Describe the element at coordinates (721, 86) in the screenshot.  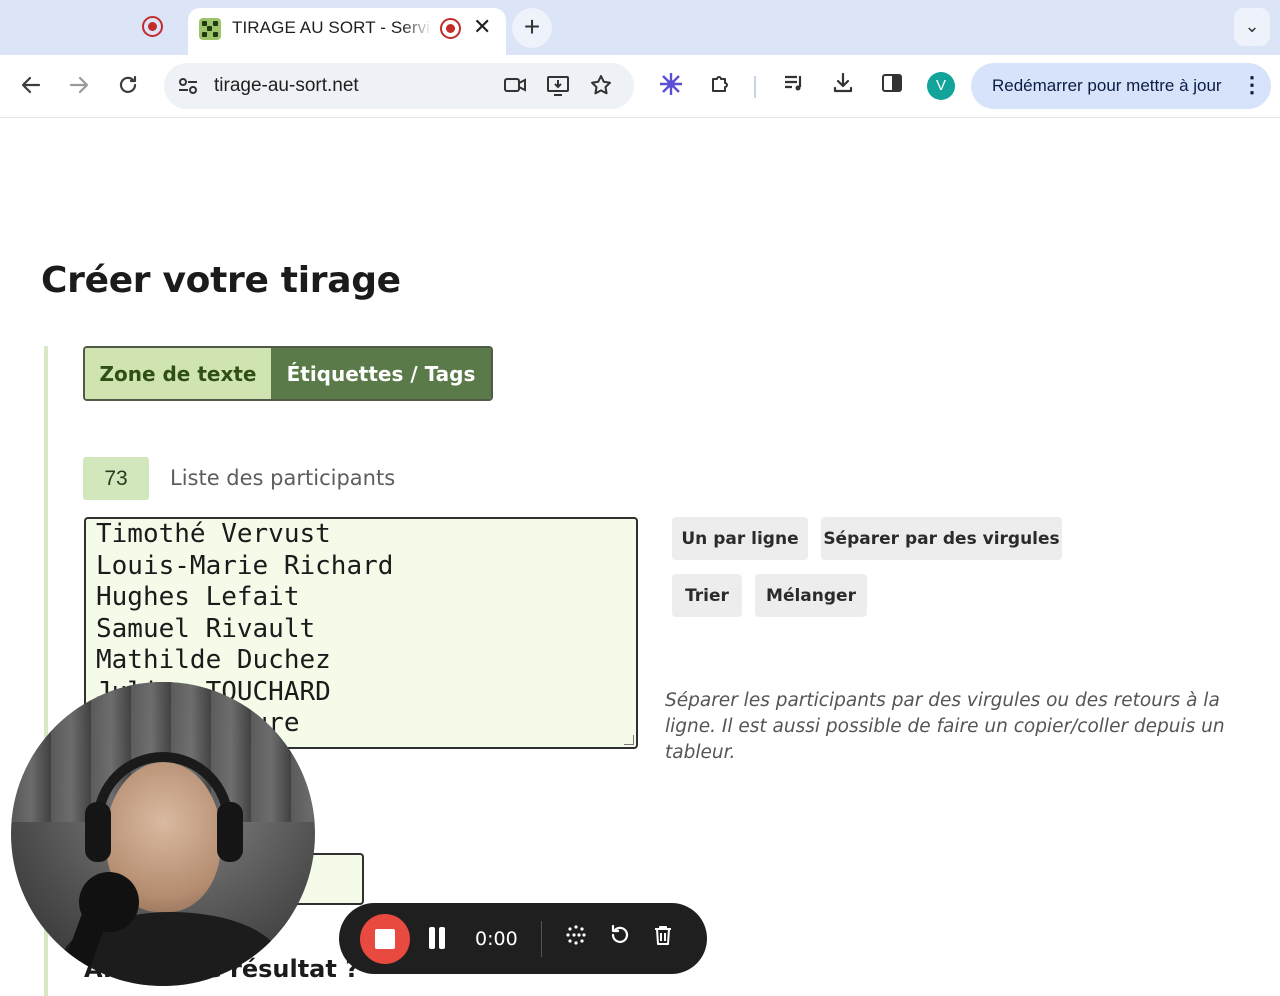
I see `puzzle-icon` at that location.